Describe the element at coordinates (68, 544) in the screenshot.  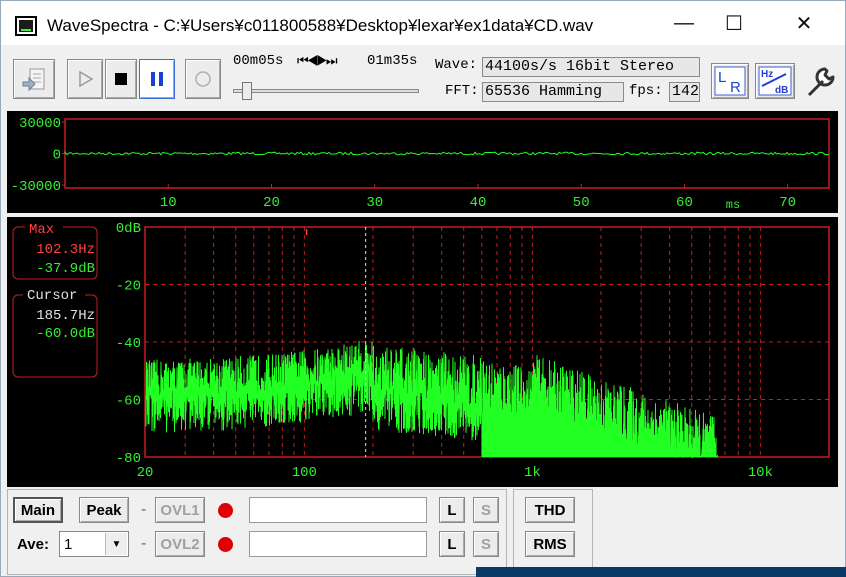
I see `ave-select-value: 1` at that location.